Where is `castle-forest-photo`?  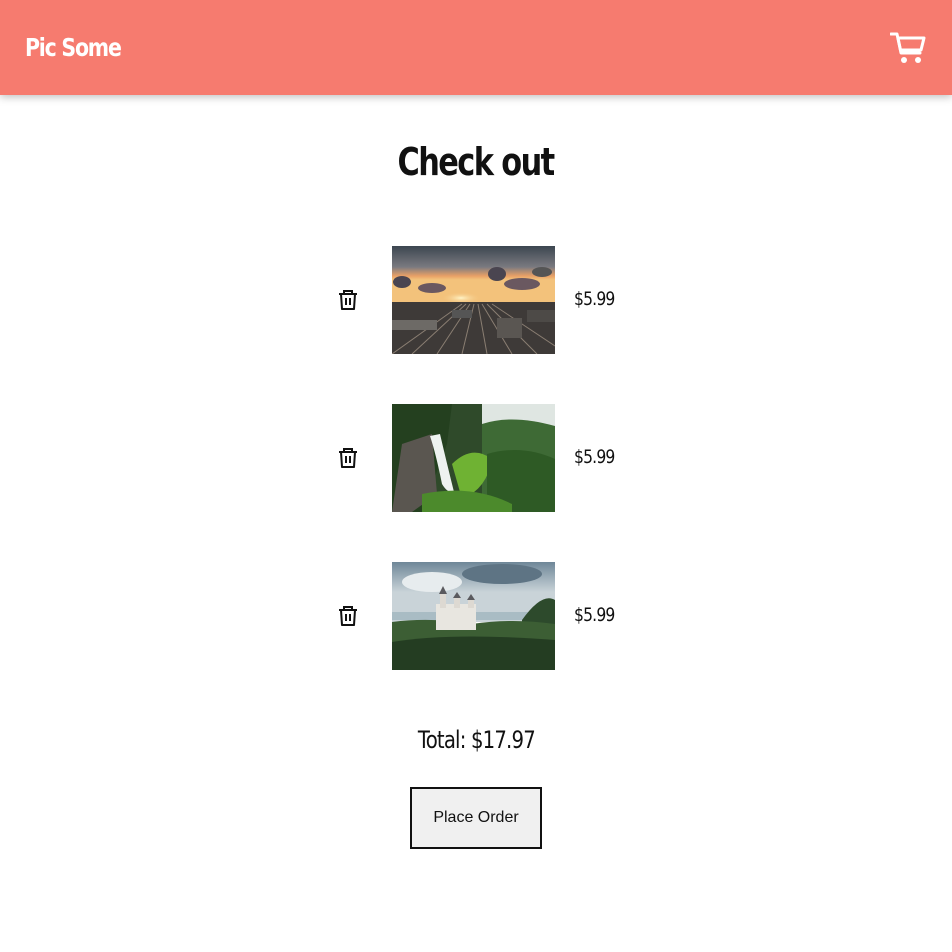 castle-forest-photo is located at coordinates (473, 616).